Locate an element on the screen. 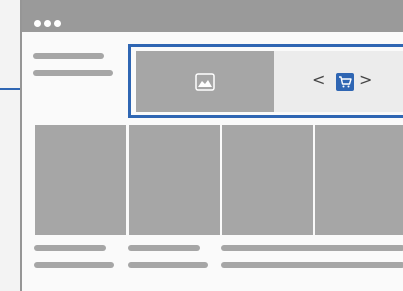 This screenshot has height=291, width=403. carousel-next-arrow: > is located at coordinates (365, 80).